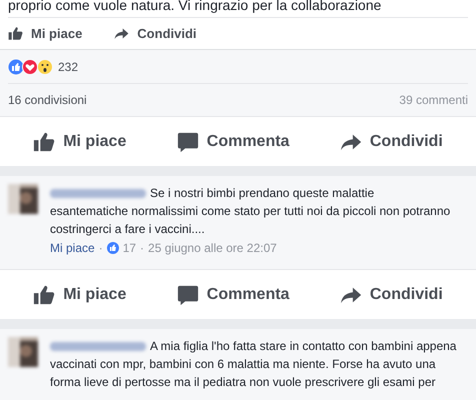 Image resolution: width=476 pixels, height=400 pixels. I want to click on comment-text: esantematiche normalissimi come stato per tutti noi da piccoli non potranno, so click(251, 211).